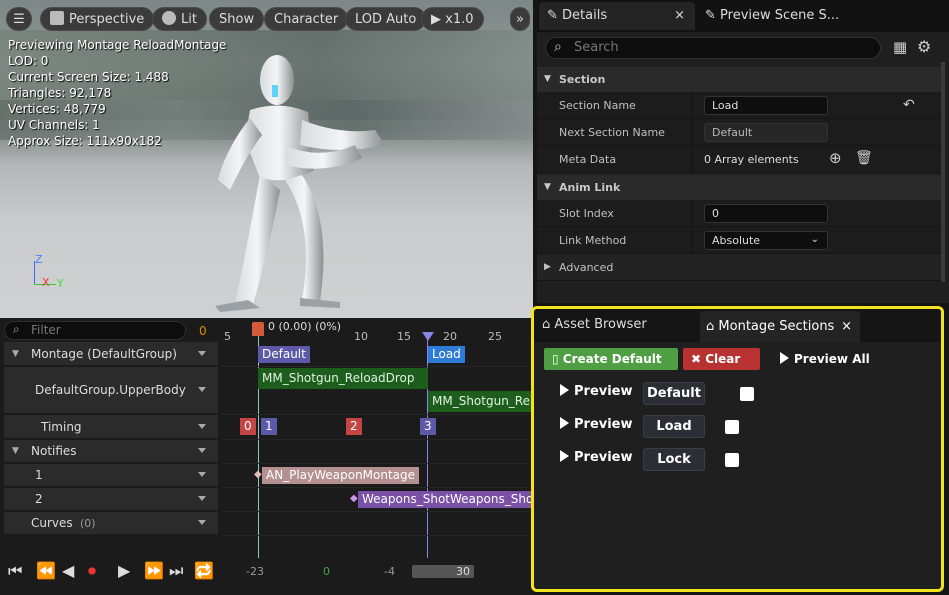 This screenshot has height=595, width=949. I want to click on lod-button: LOD Auto, so click(386, 19).